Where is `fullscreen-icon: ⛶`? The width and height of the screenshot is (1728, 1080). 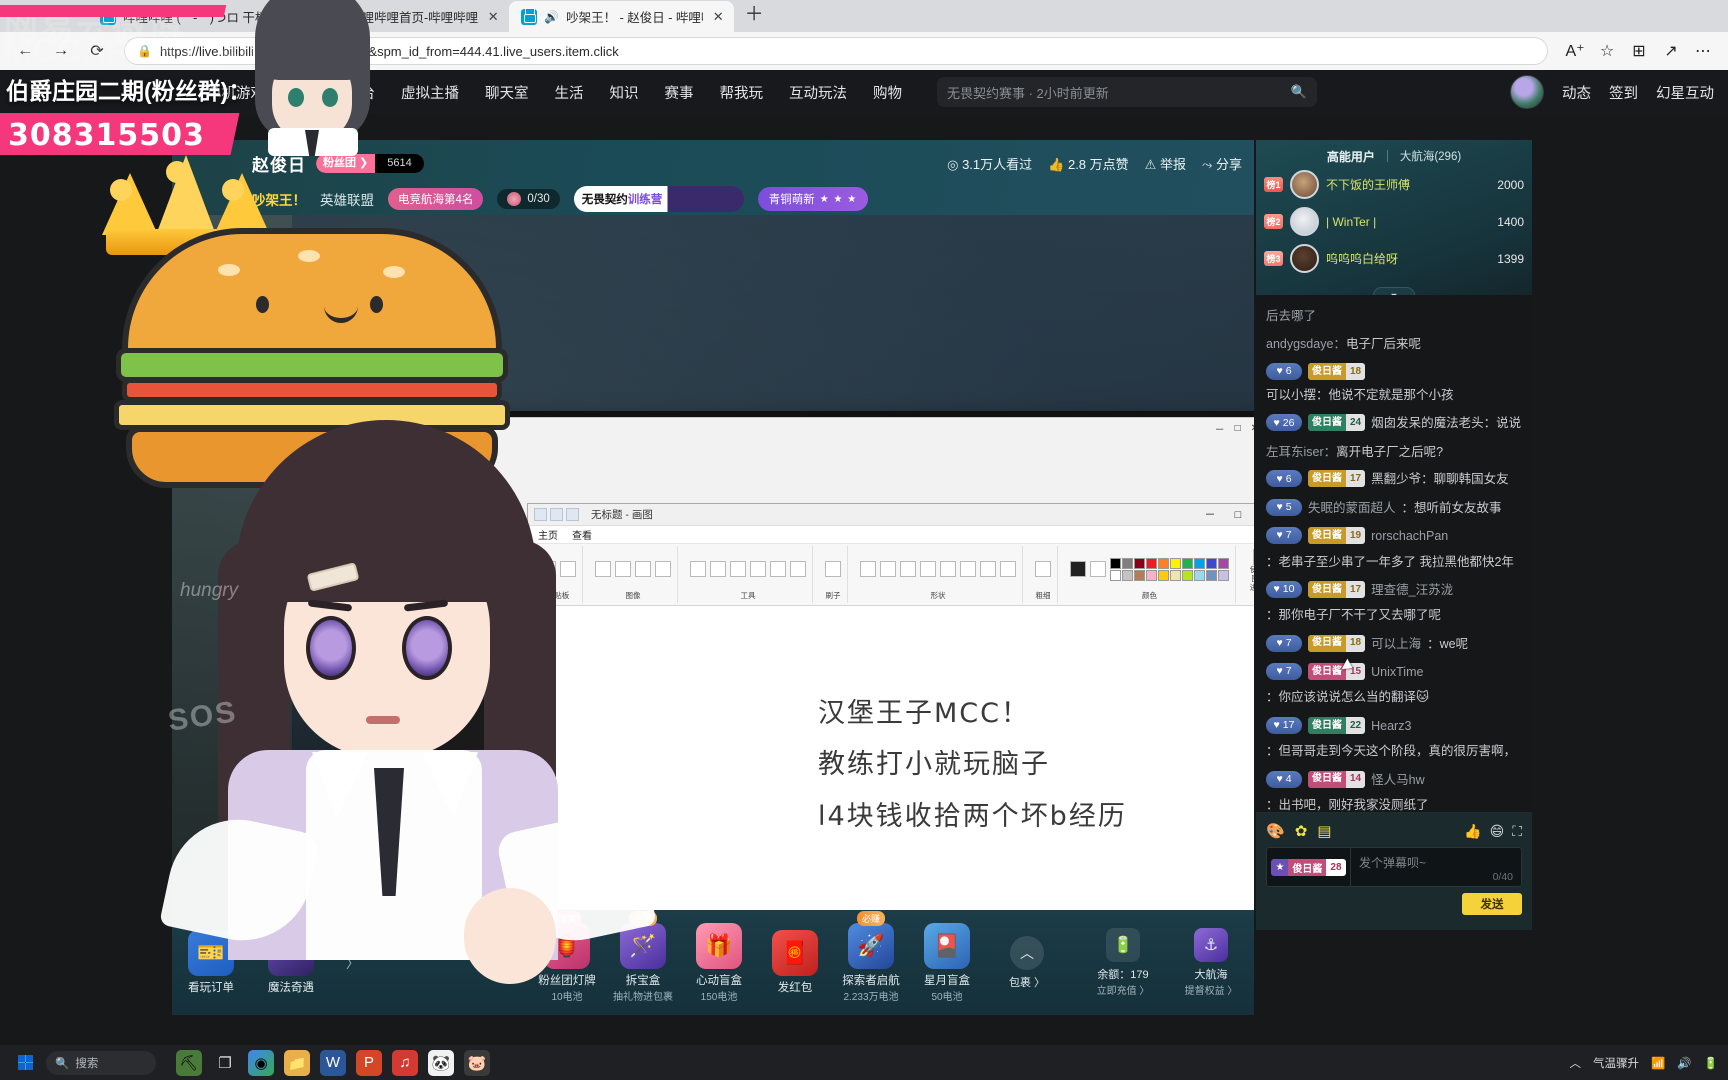
fullscreen-icon: ⛶ is located at coordinates (1517, 831).